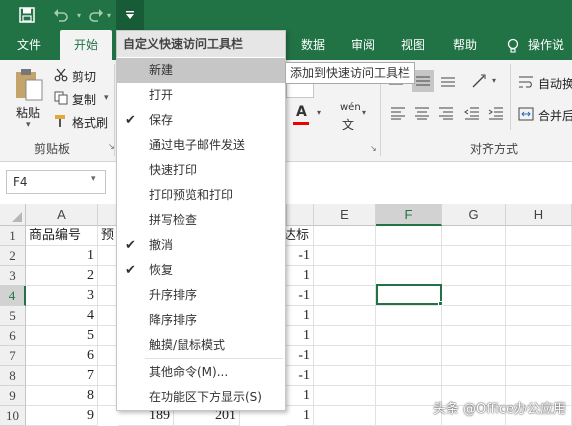 Image resolution: width=572 pixels, height=426 pixels. I want to click on cell-e3, so click(345, 276).